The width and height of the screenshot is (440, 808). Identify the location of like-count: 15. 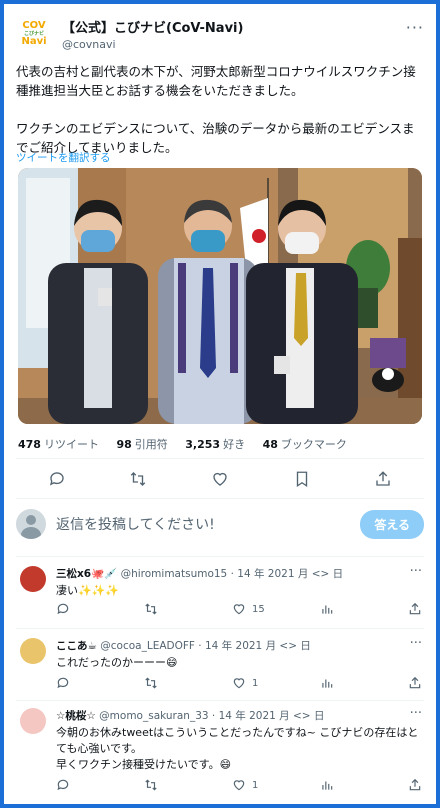
(258, 609).